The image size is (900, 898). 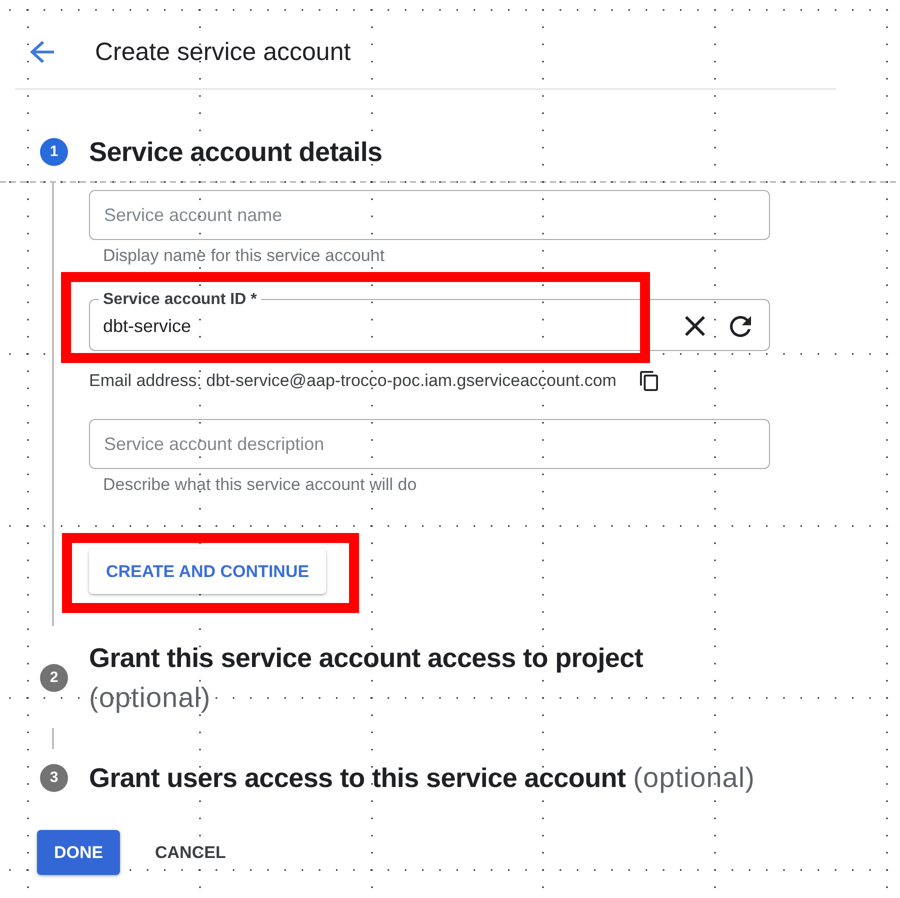 What do you see at coordinates (352, 381) in the screenshot?
I see `email-address-text: Email address: dbt-service@aap-trocco-poc.iam.gserviceaccount.com` at bounding box center [352, 381].